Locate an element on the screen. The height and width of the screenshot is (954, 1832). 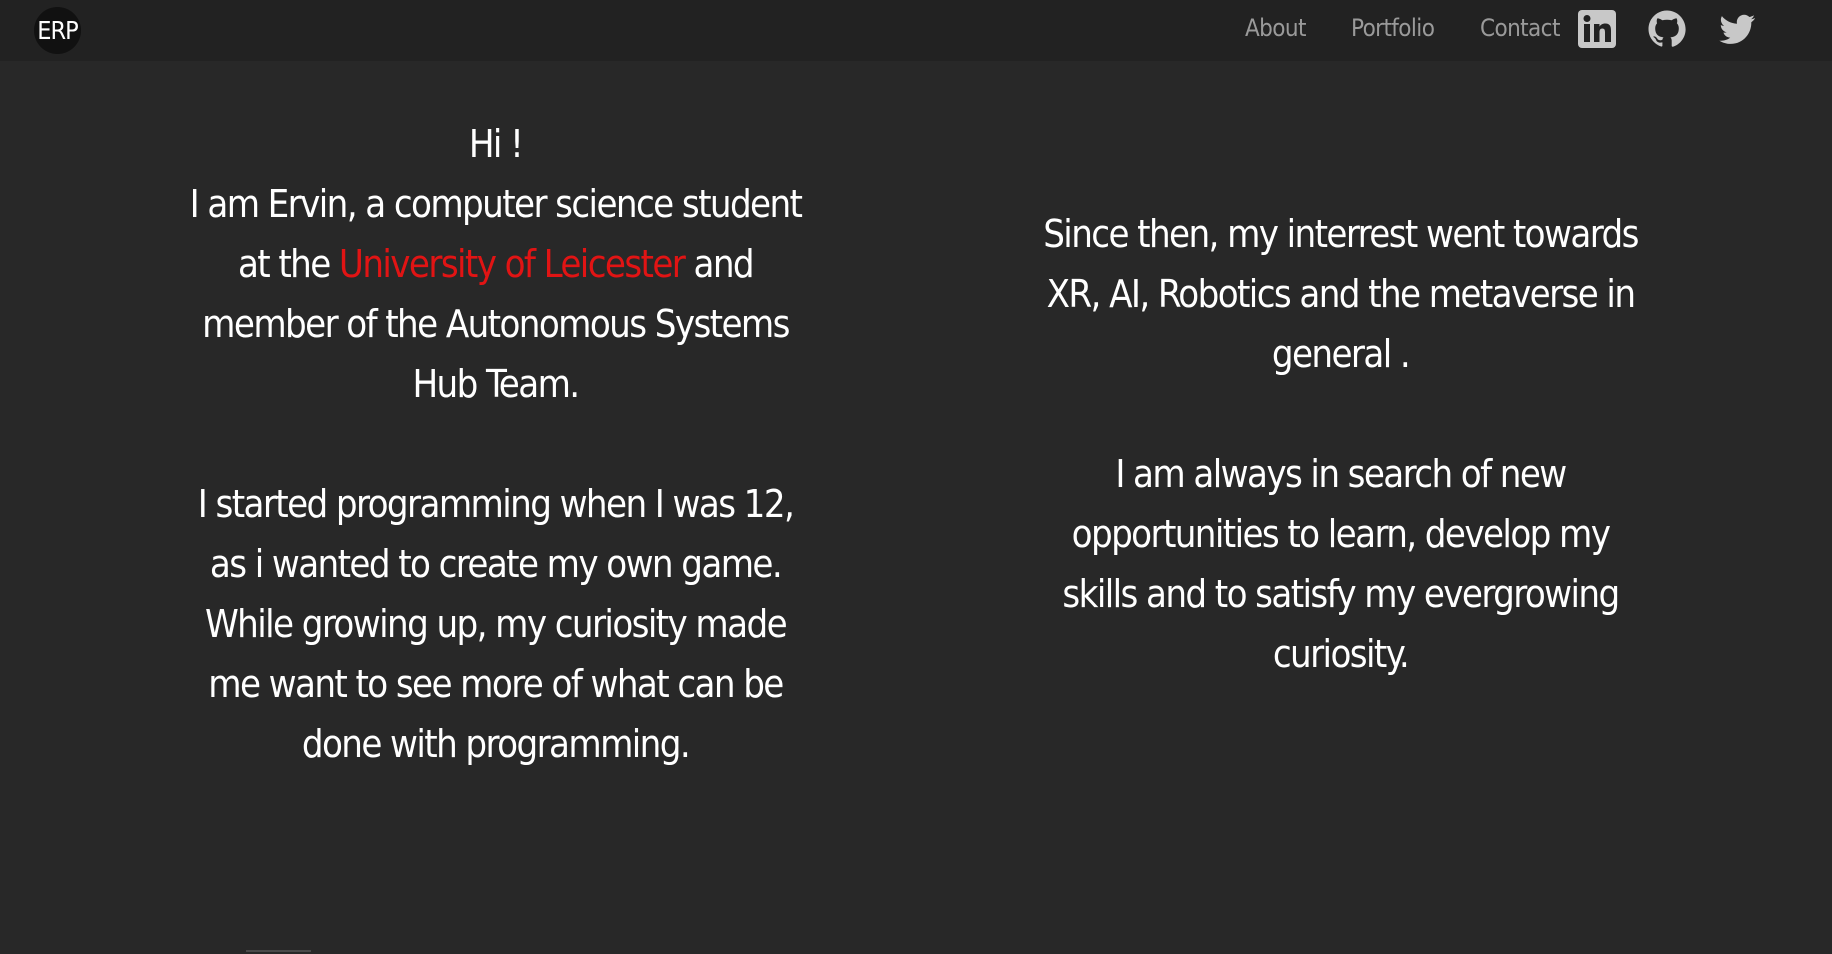
search-line-2: opportunities to learn, develop my is located at coordinates (1341, 534).